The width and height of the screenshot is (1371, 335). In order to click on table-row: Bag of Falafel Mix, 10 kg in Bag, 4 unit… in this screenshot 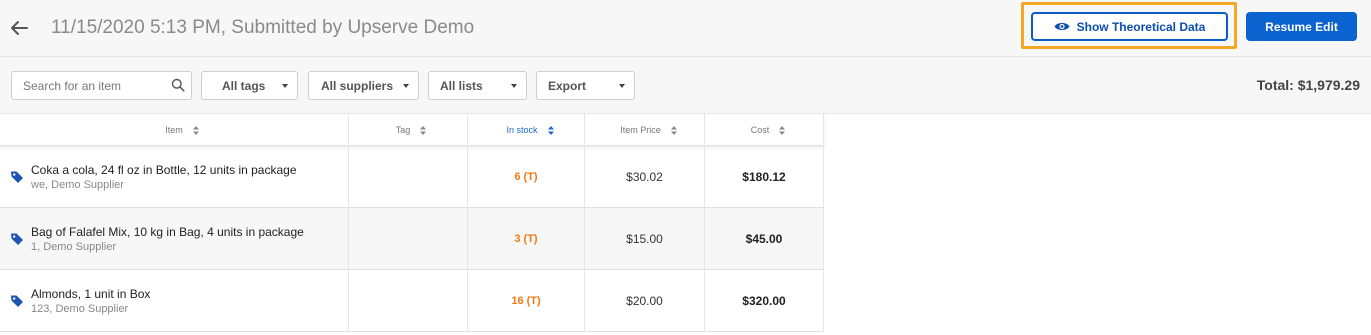, I will do `click(412, 239)`.